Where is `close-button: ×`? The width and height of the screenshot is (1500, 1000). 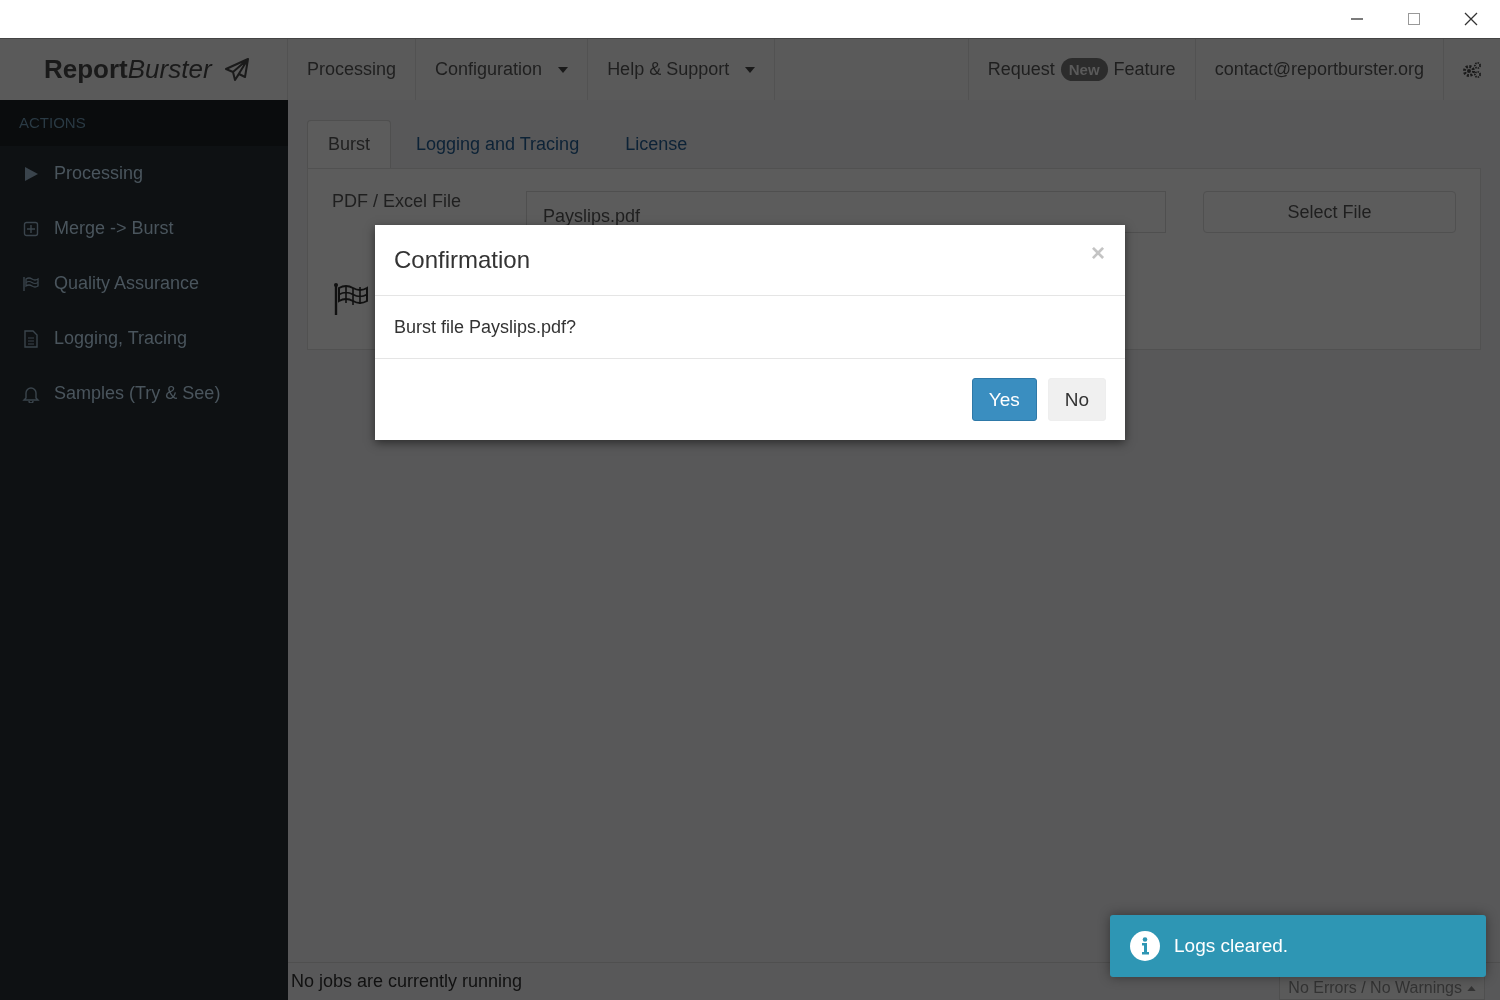
close-button: × is located at coordinates (1098, 253).